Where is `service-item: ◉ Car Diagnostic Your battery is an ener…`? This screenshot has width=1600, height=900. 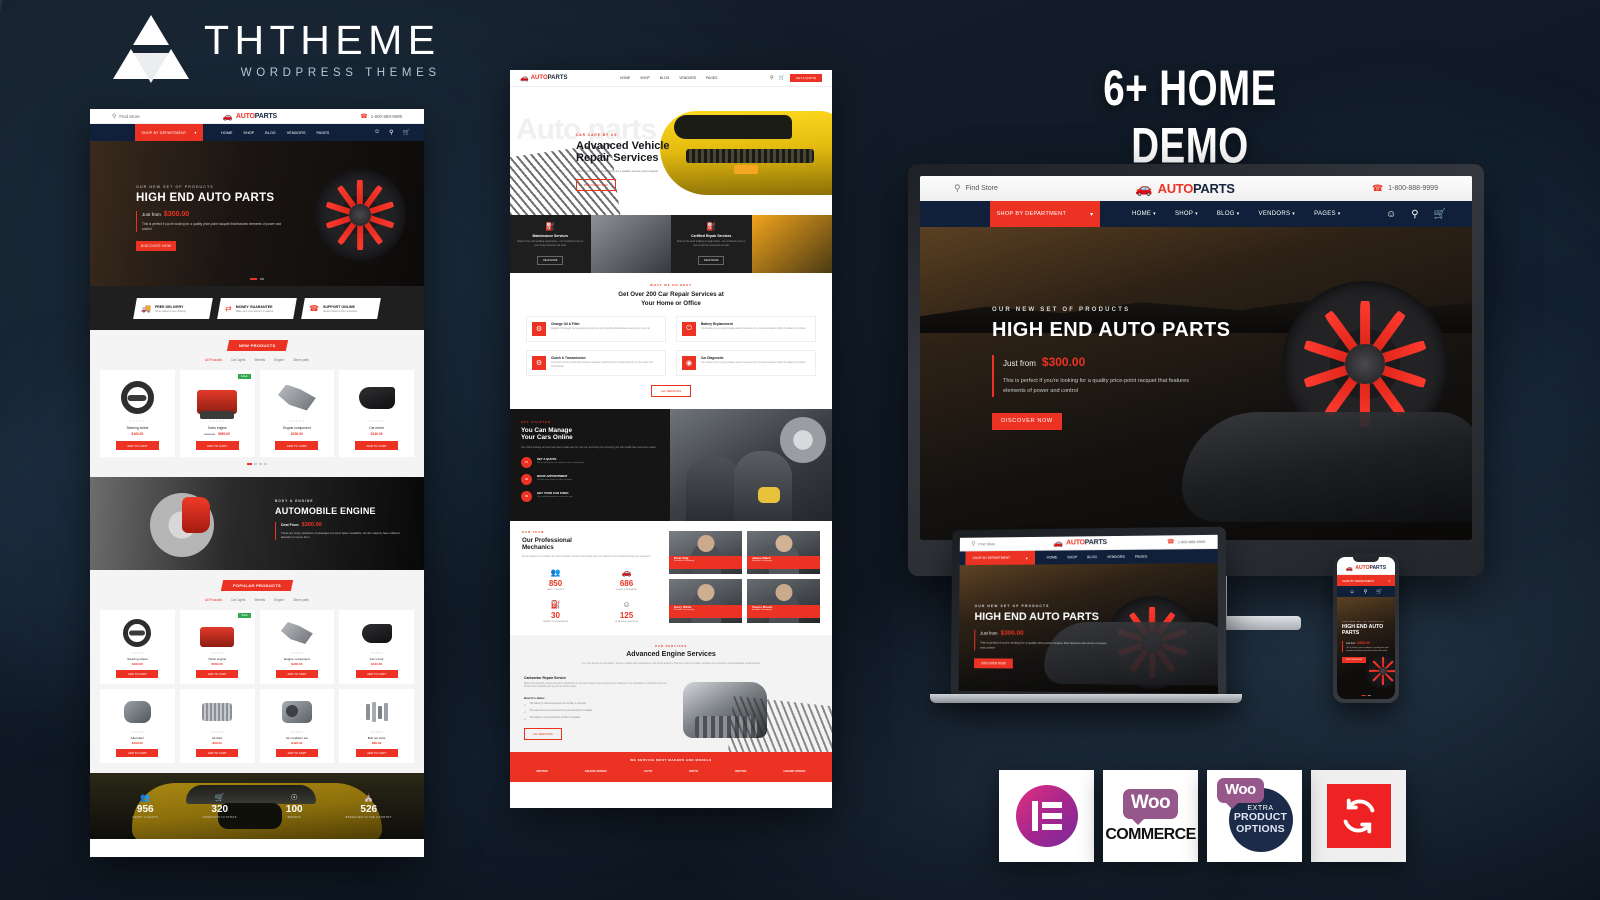 service-item: ◉ Car Diagnostic Your battery is an ener… is located at coordinates (746, 363).